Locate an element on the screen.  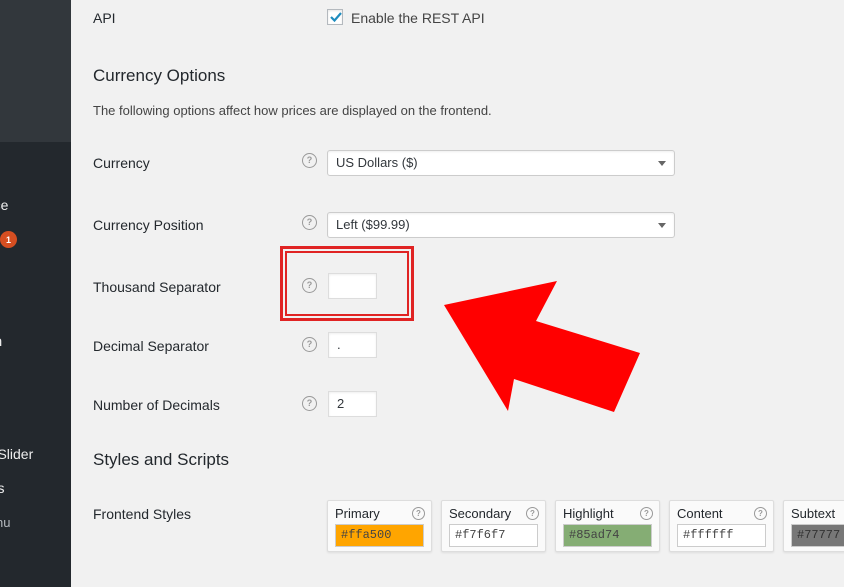
color-card-title: Subtext is located at coordinates (813, 513).